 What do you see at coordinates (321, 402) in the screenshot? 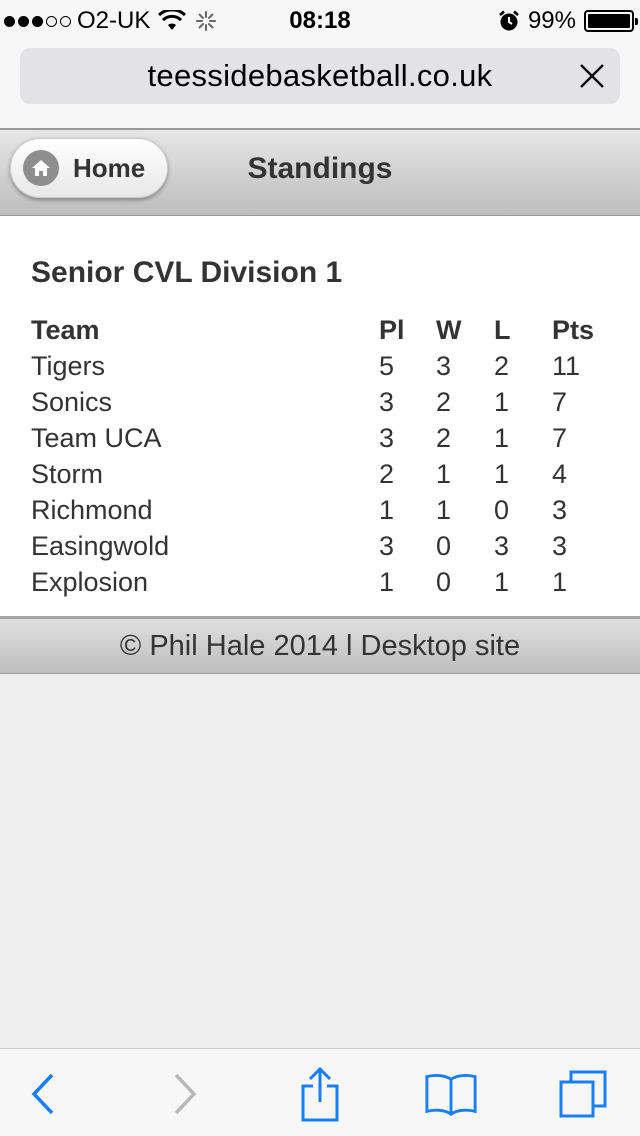
I see `table-row: Sonics 3 2 1 7` at bounding box center [321, 402].